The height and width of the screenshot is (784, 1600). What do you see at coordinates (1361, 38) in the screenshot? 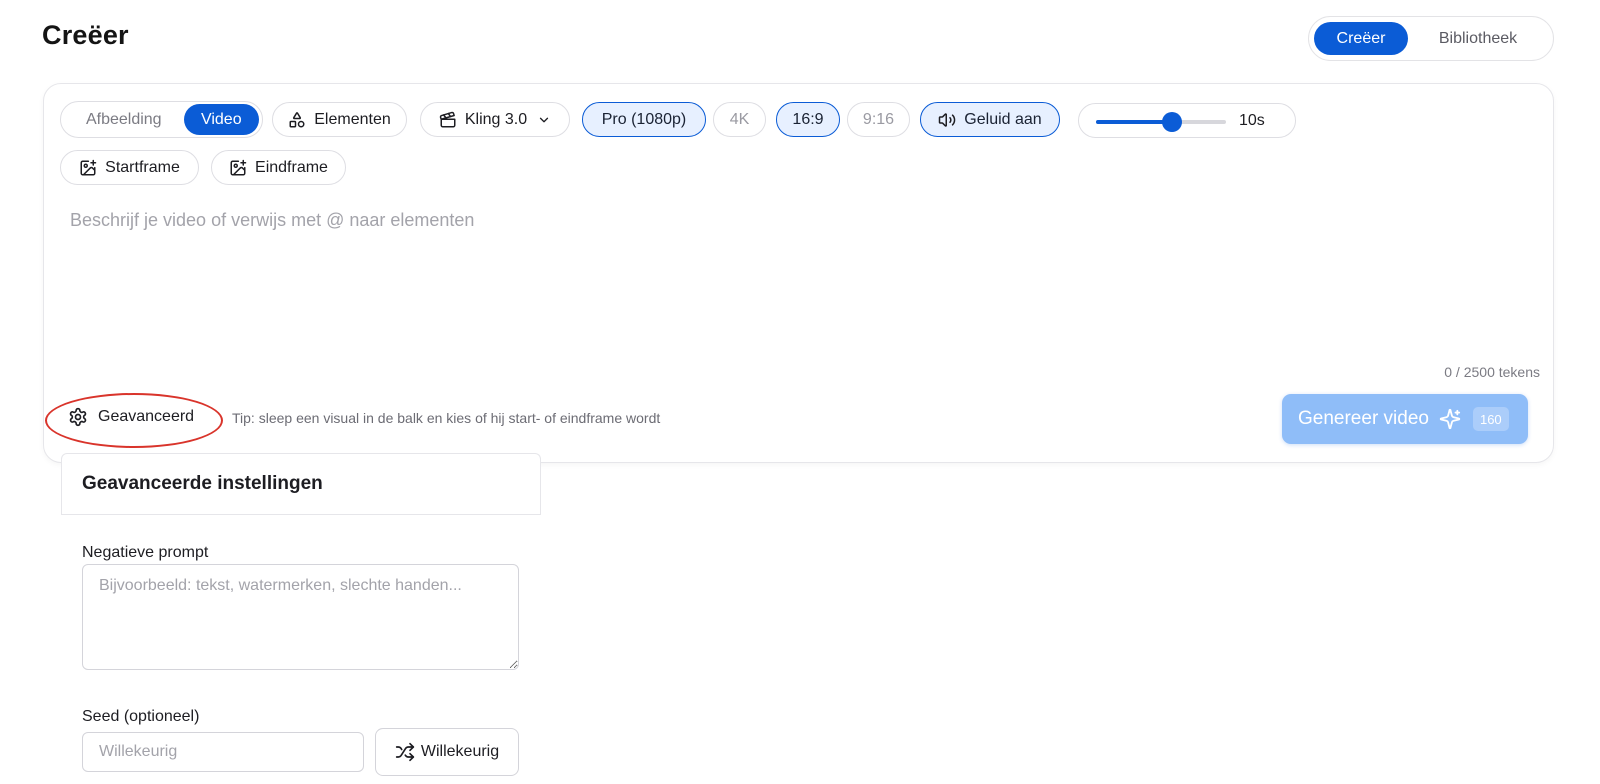
I see `tab-create: Creëer` at bounding box center [1361, 38].